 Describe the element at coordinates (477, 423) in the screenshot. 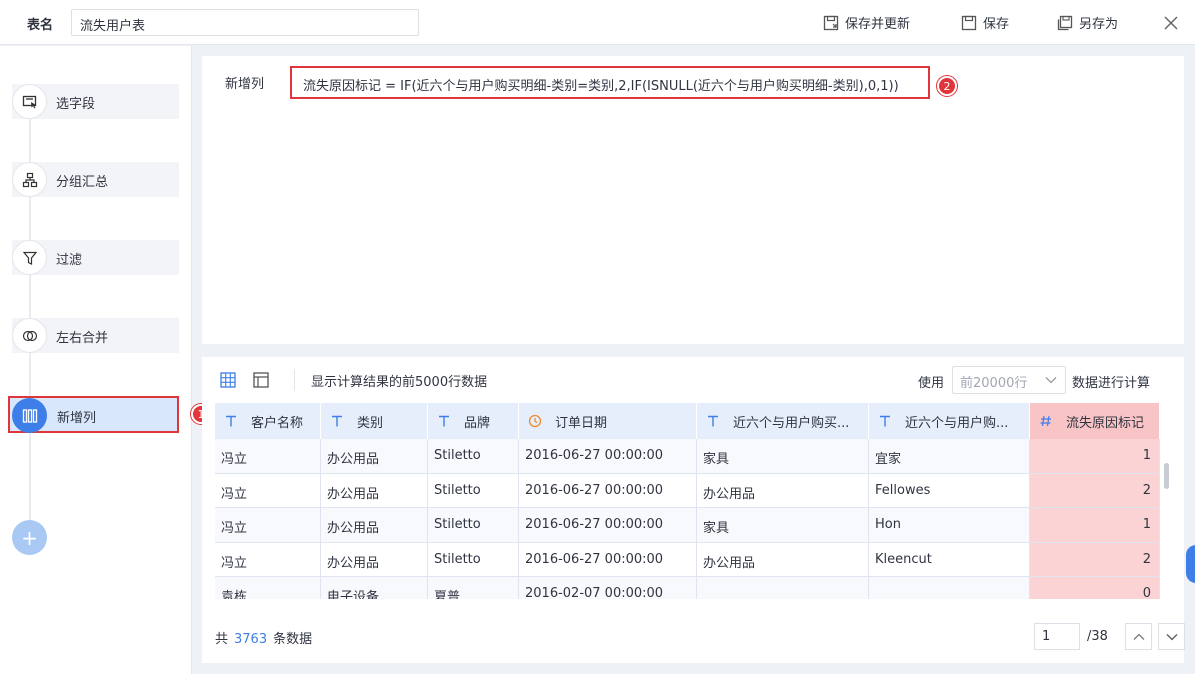

I see `column-header-label: 品牌` at that location.